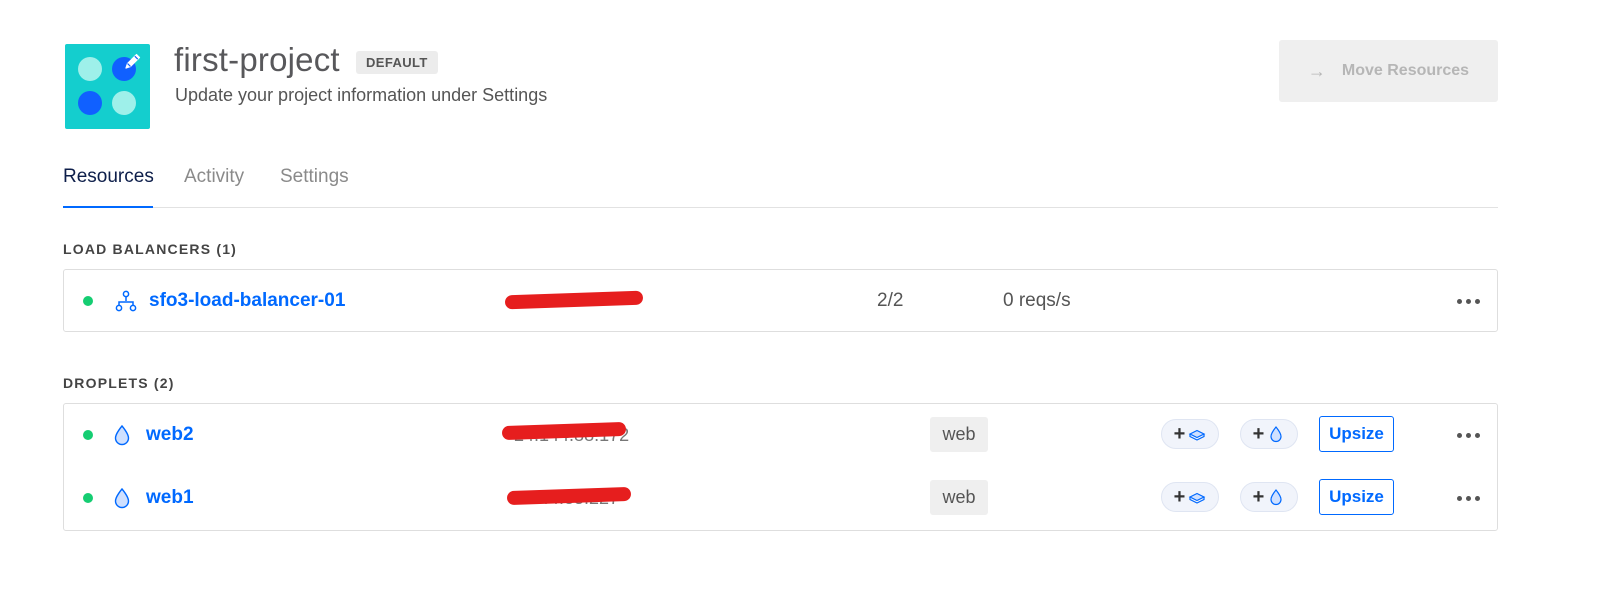  Describe the element at coordinates (1316, 70) in the screenshot. I see `arrow-right-icon: →` at that location.